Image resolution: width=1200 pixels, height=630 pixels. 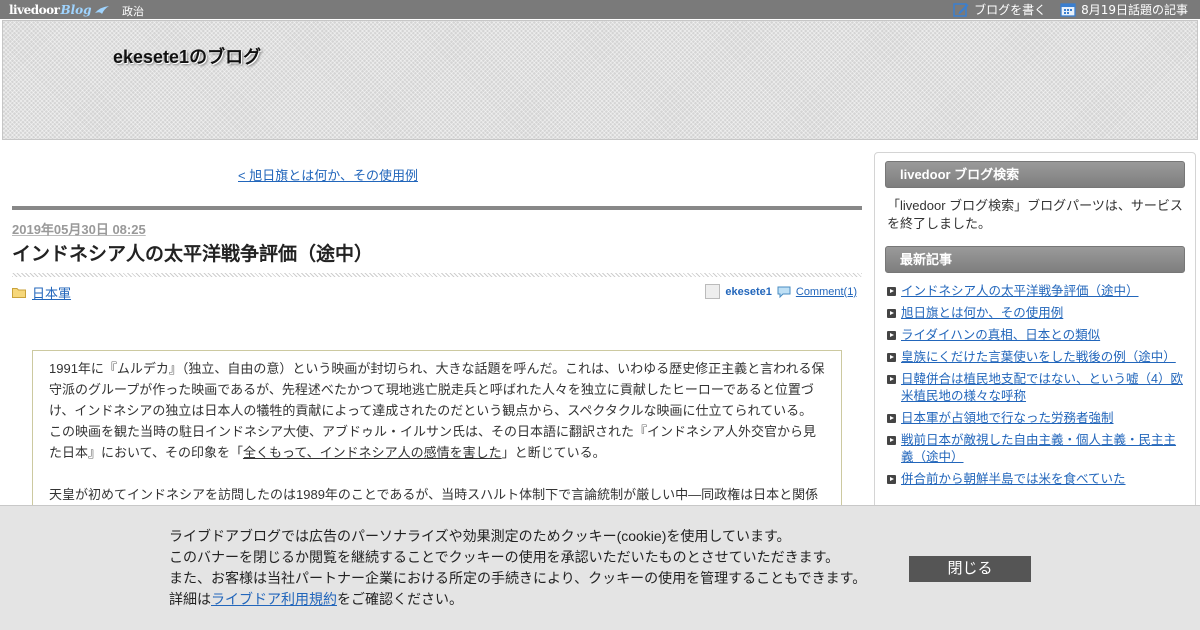 I want to click on write-blog-label: ブログを書く, so click(x=1010, y=10).